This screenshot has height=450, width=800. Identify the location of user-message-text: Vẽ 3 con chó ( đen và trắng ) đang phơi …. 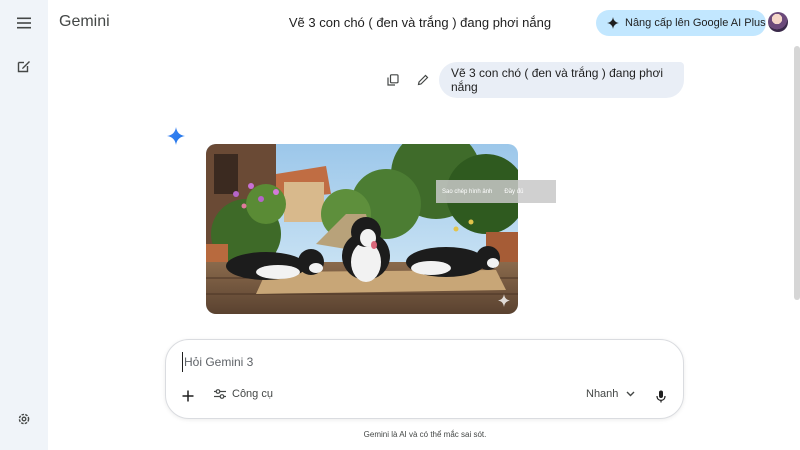
(557, 80).